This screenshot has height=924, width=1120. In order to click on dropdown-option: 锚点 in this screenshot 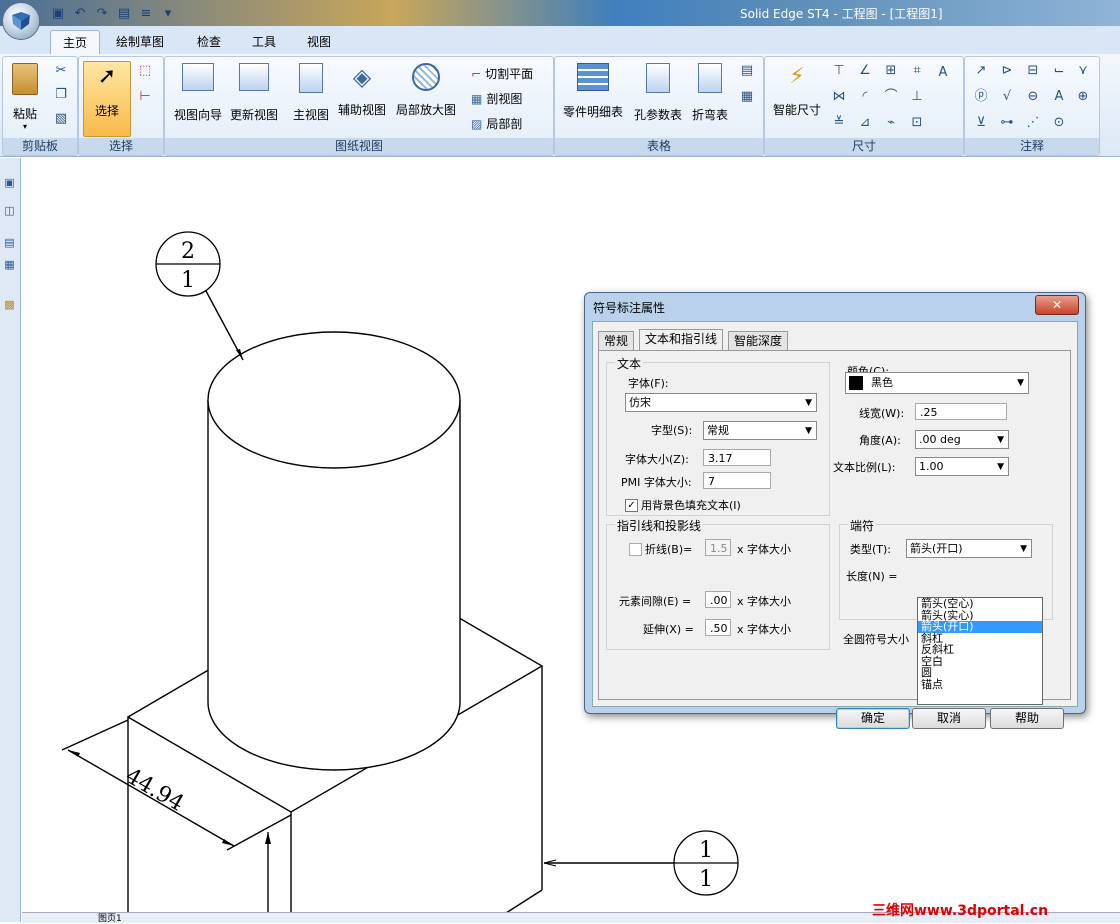, I will do `click(980, 685)`.